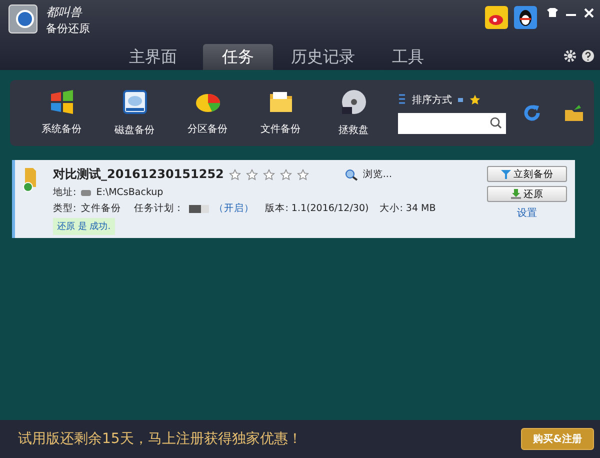 The height and width of the screenshot is (458, 600). What do you see at coordinates (515, 194) in the screenshot?
I see `download-arrow-icon` at bounding box center [515, 194].